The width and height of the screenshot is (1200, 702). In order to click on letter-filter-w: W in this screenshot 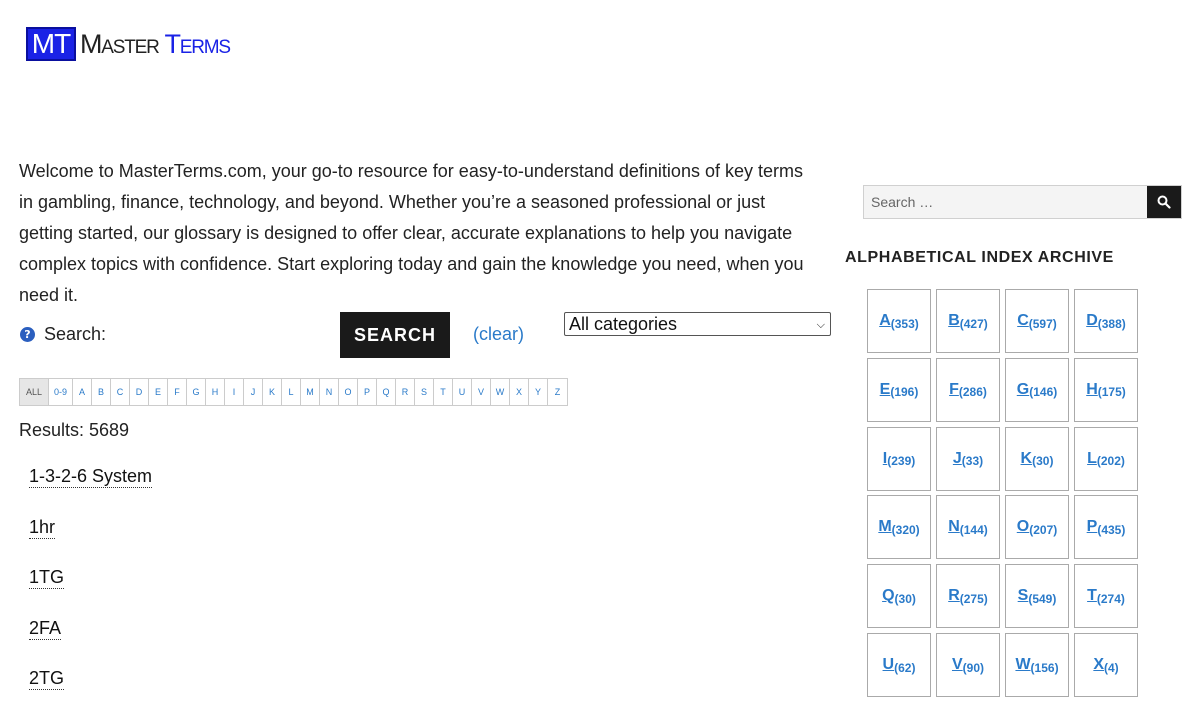, I will do `click(500, 392)`.